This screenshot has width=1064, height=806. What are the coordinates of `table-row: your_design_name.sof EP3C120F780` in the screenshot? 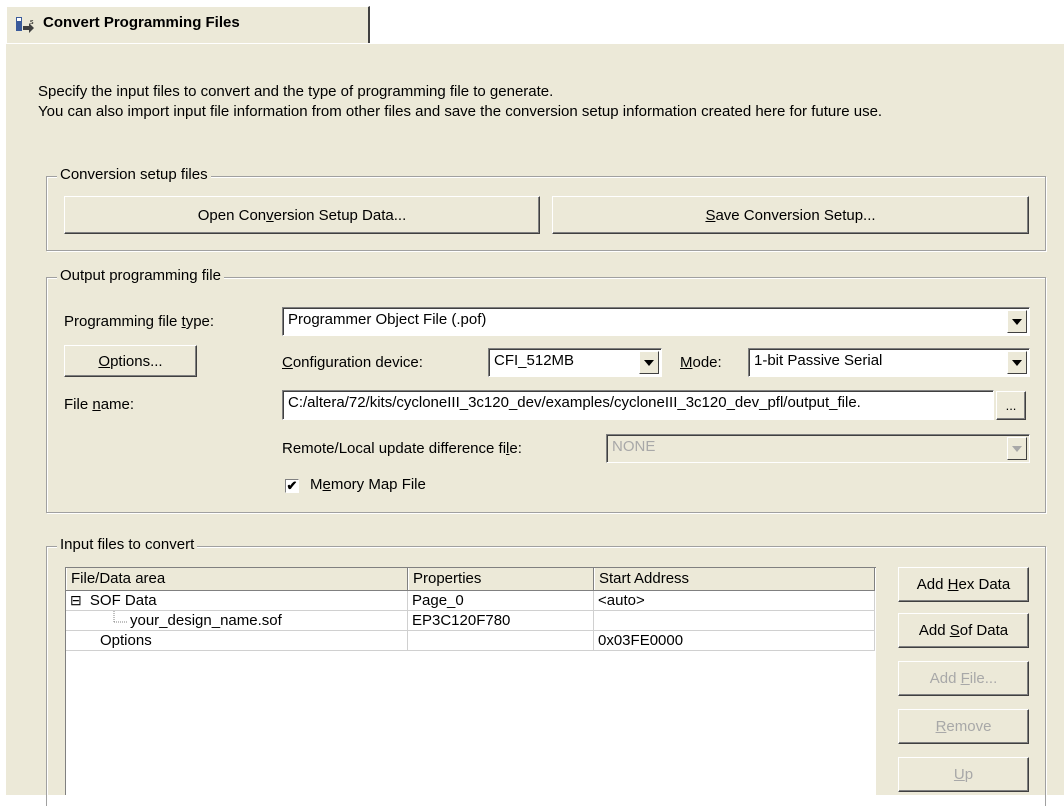 It's located at (470, 621).